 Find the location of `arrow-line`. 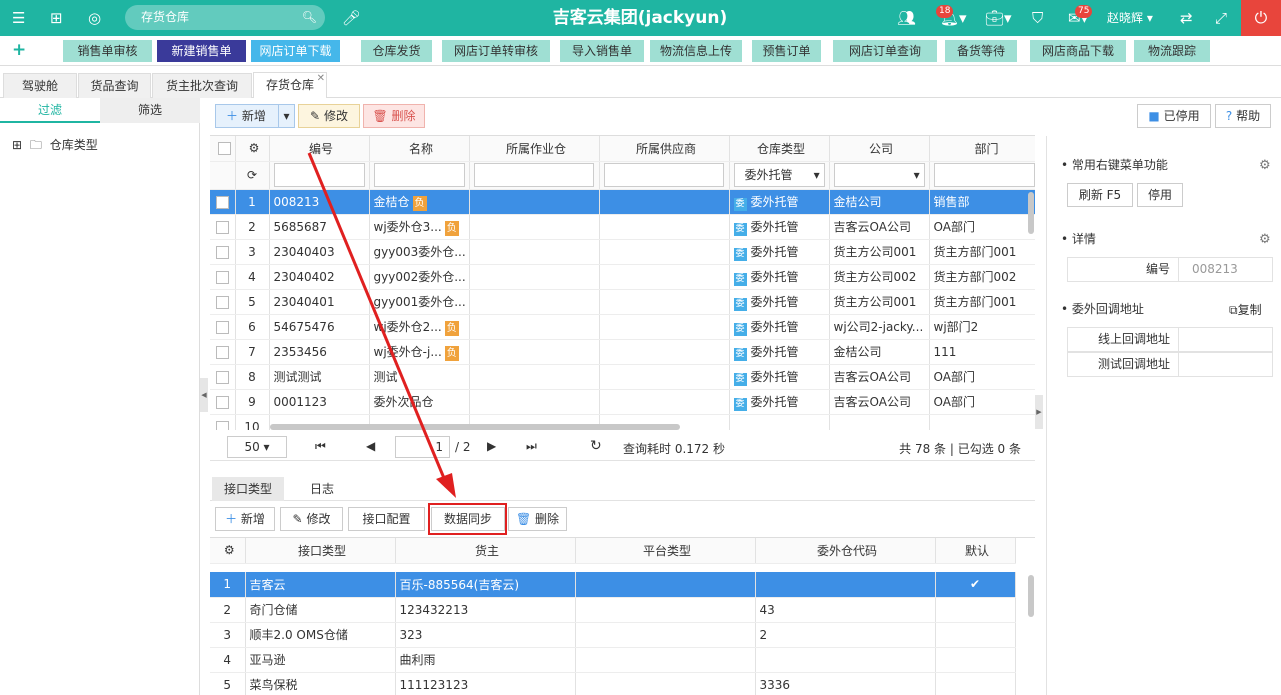

arrow-line is located at coordinates (377, 318).